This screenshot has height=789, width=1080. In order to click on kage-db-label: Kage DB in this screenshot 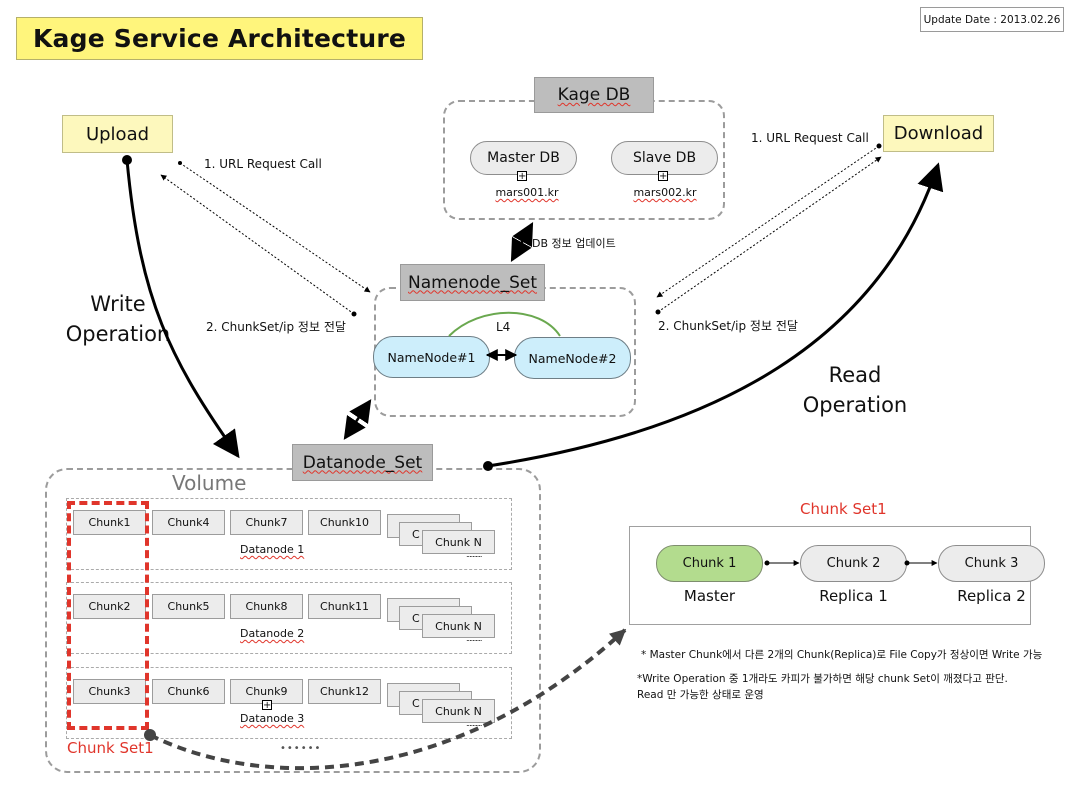, I will do `click(594, 95)`.